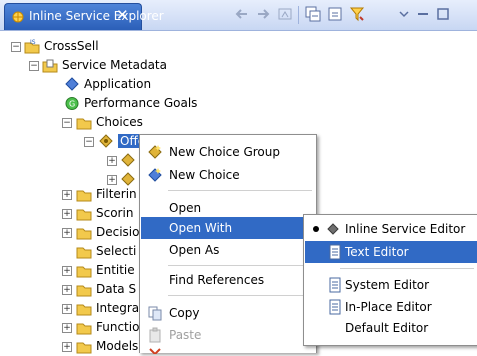  Describe the element at coordinates (313, 14) in the screenshot. I see `collapse-all-icon` at that location.